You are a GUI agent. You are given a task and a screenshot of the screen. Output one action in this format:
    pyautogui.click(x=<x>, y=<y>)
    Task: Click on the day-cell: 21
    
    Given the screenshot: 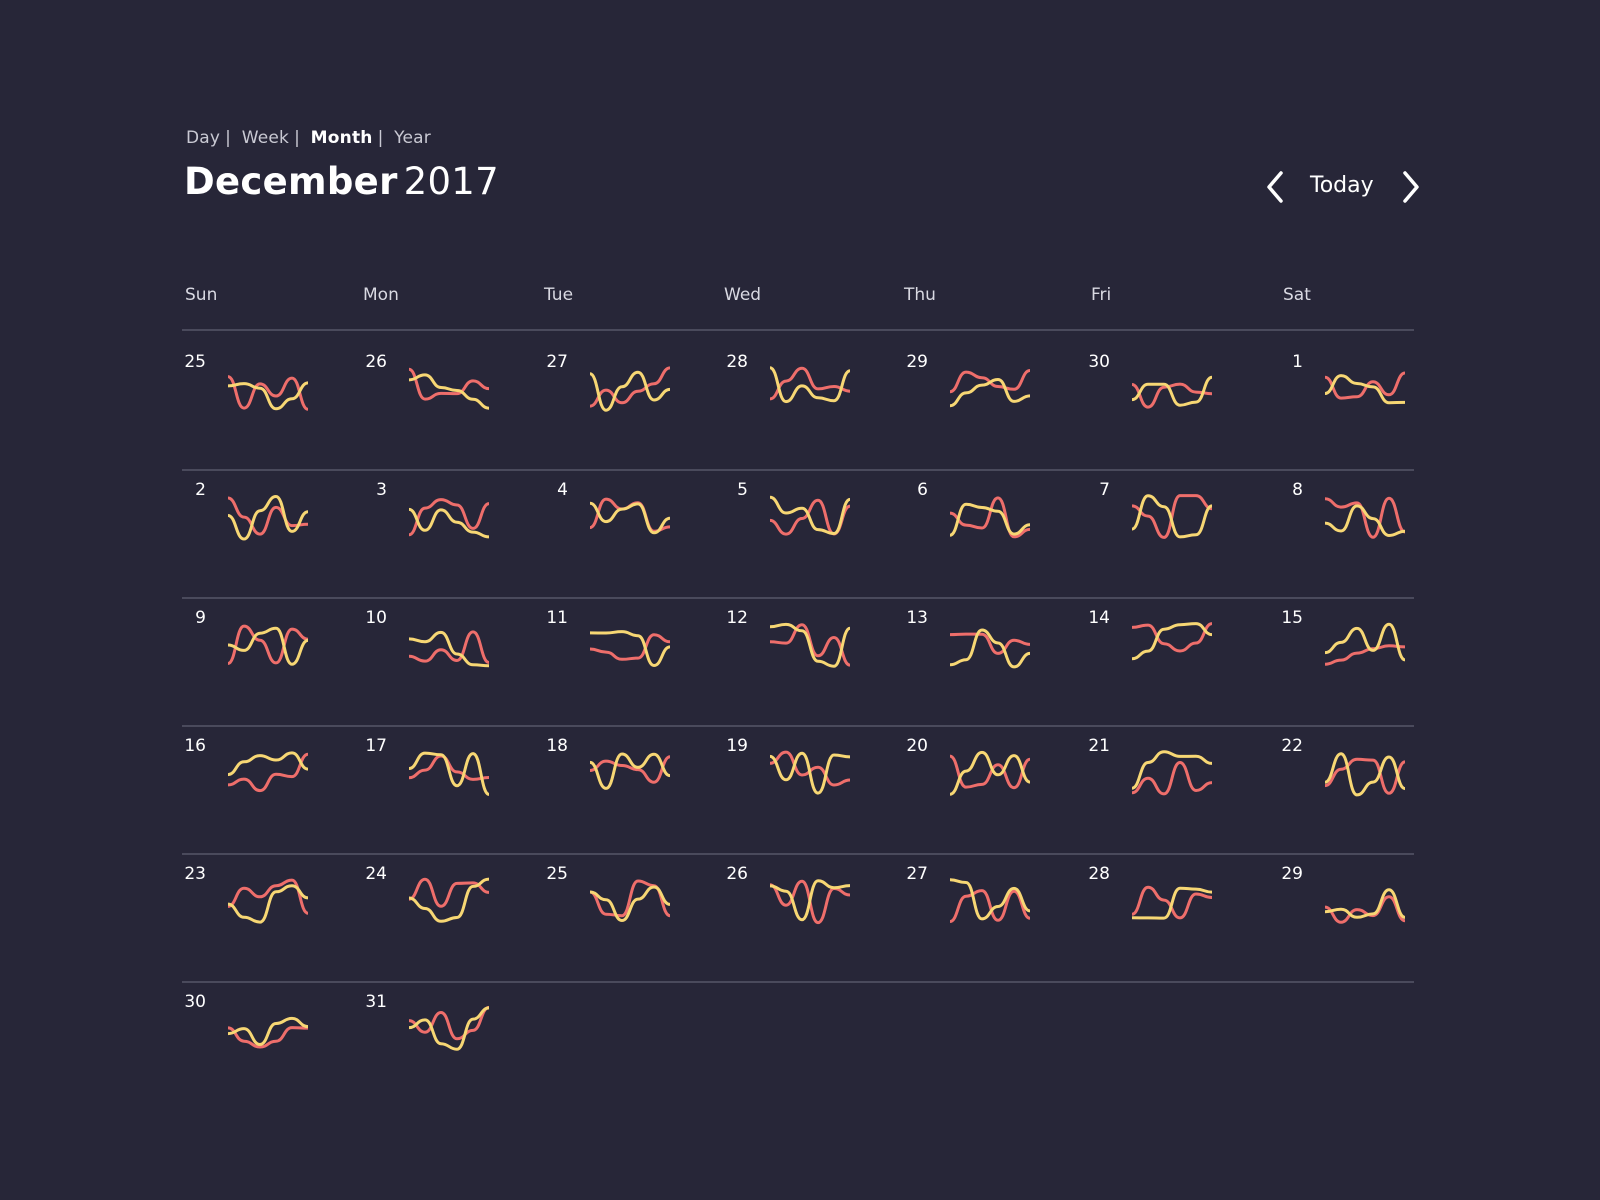 What is the action you would take?
    pyautogui.click(x=1176, y=794)
    